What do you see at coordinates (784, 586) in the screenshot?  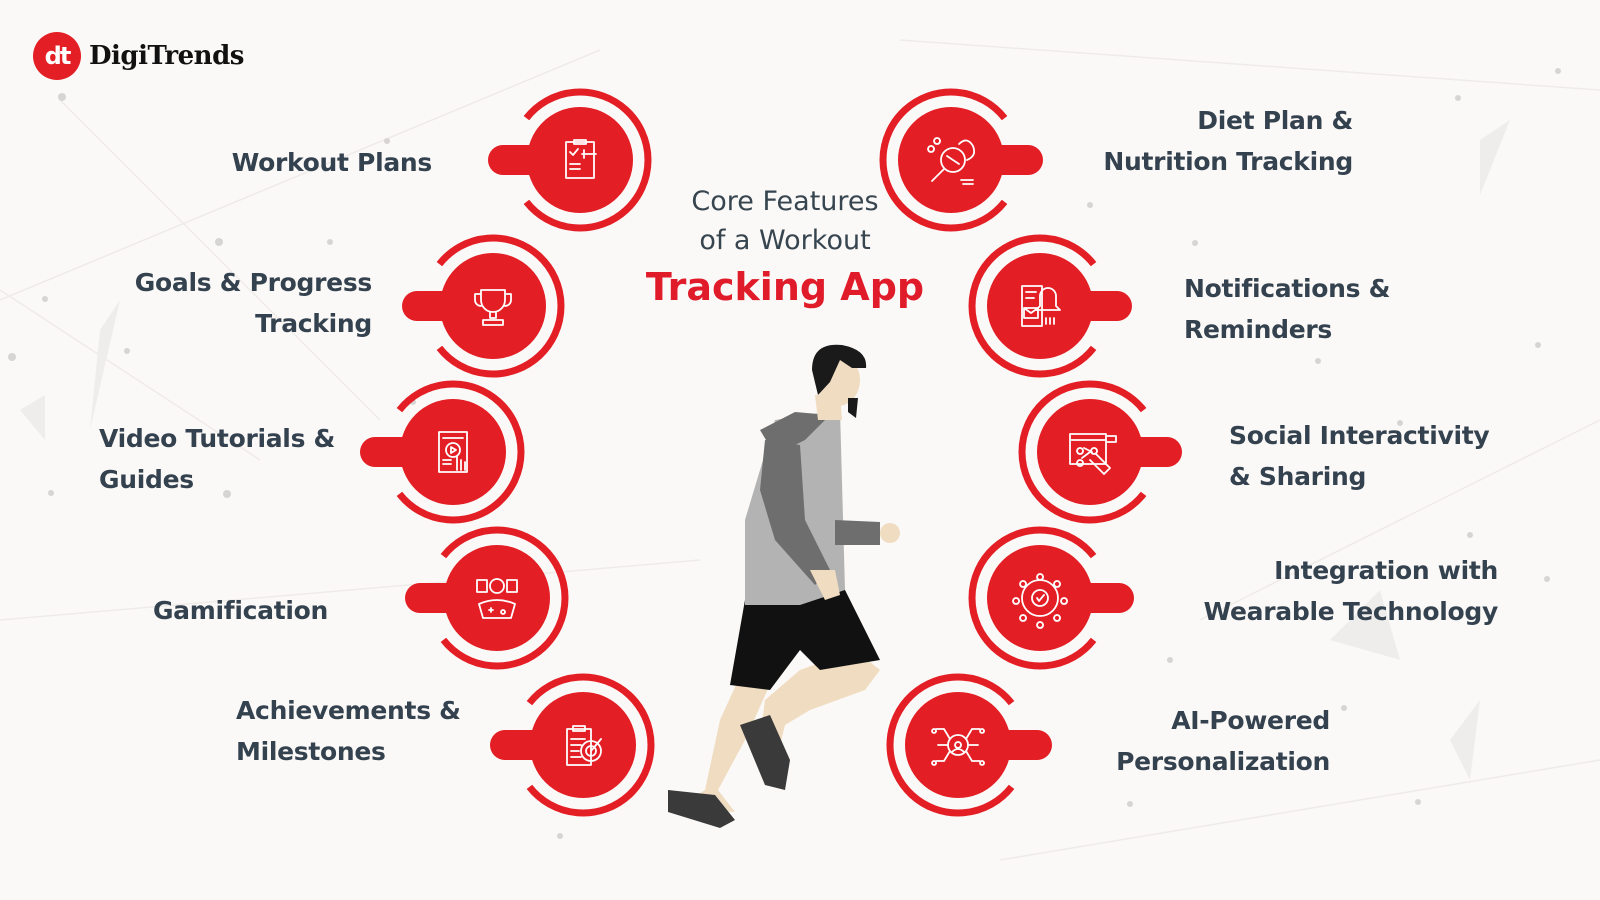 I see `runner-illustration` at bounding box center [784, 586].